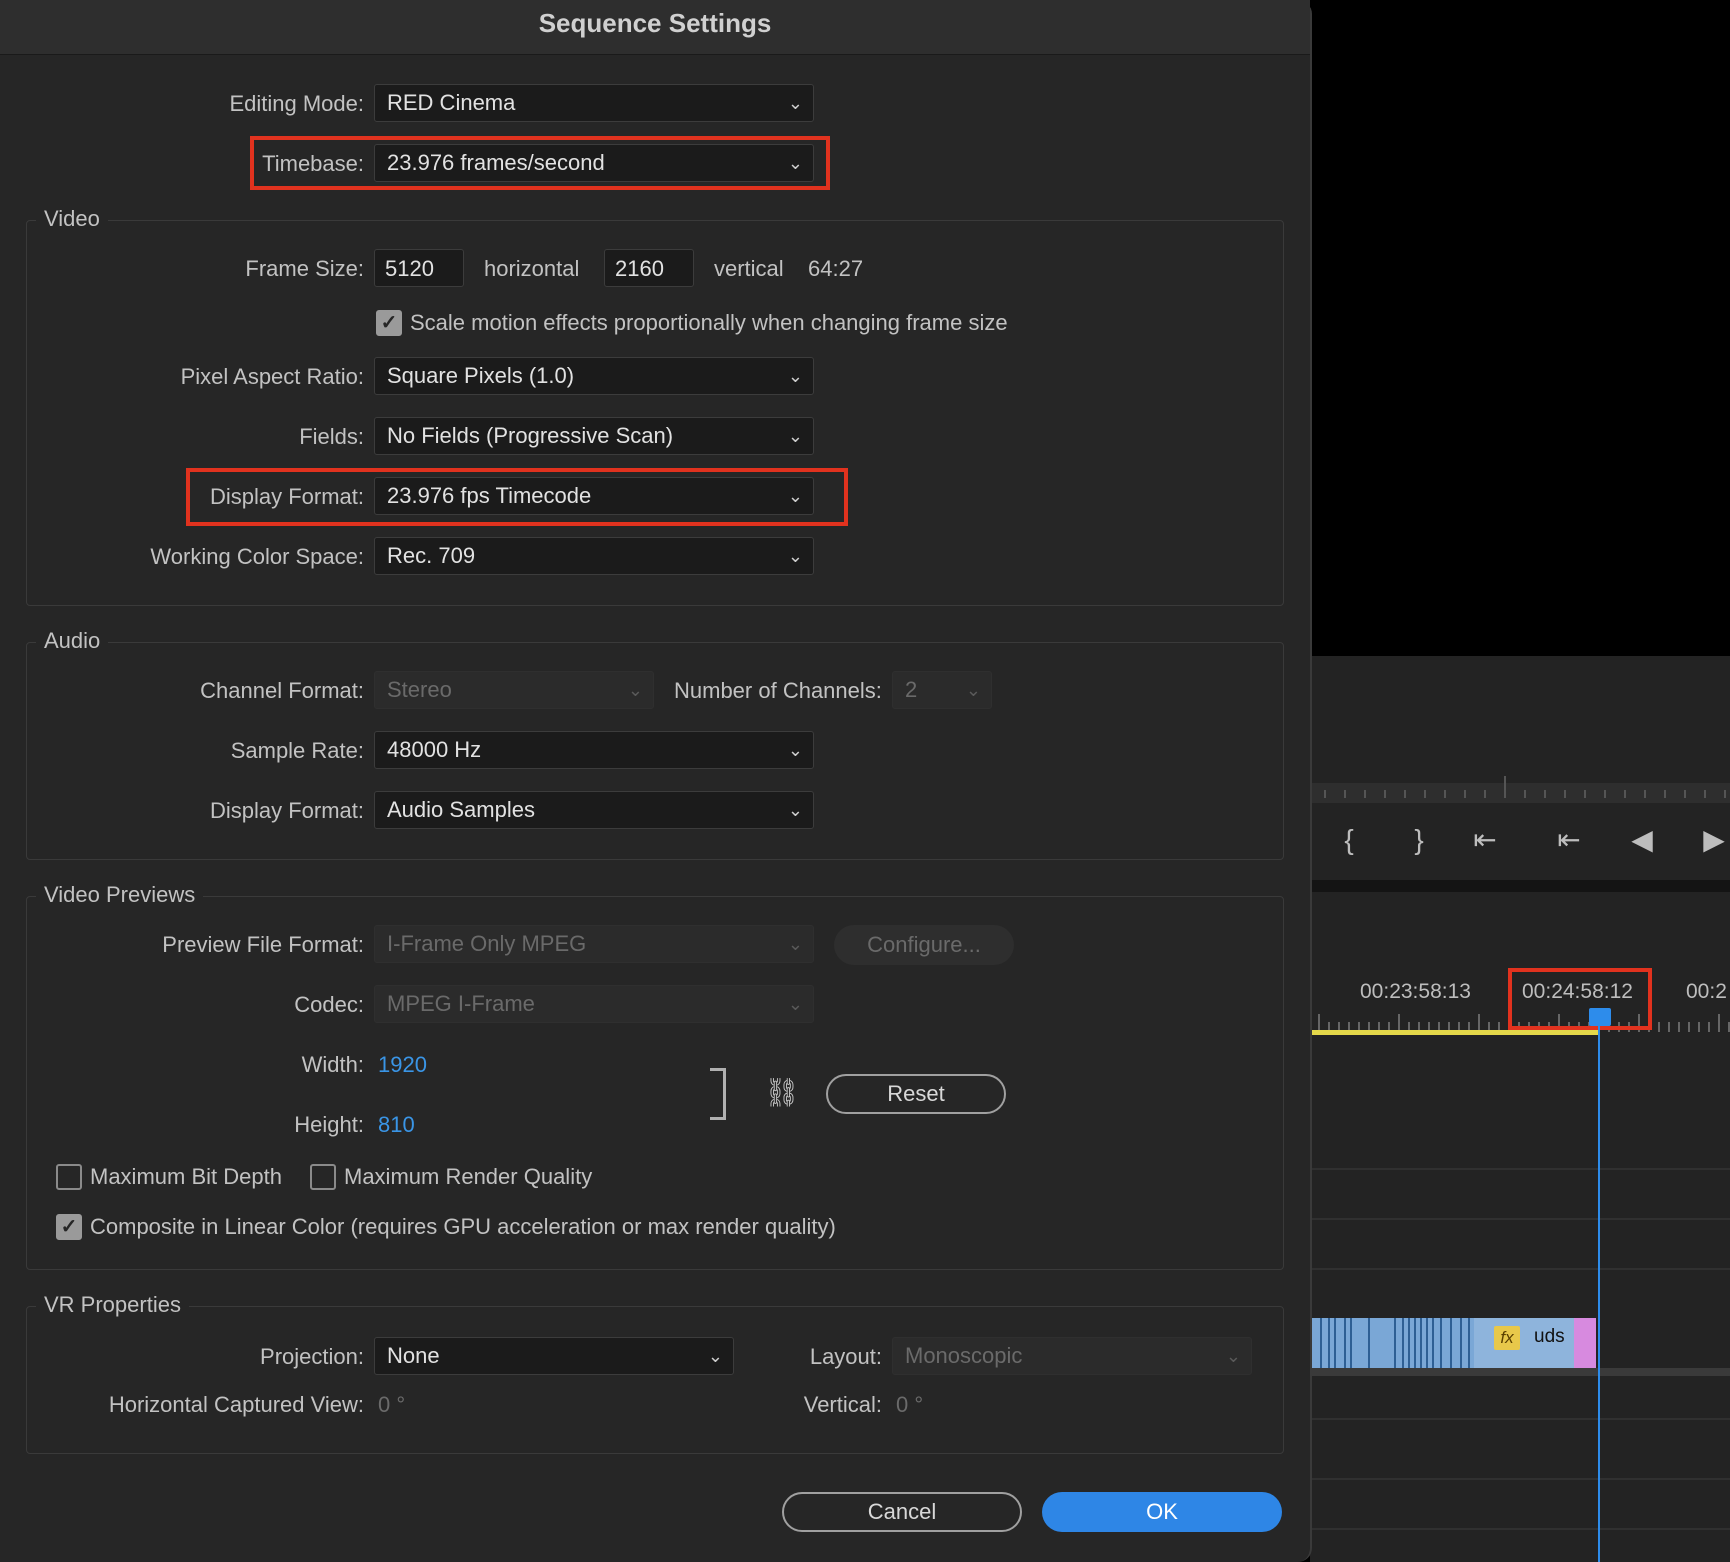  Describe the element at coordinates (514, 690) in the screenshot. I see `channel-format-select: Stereo ⌄` at that location.